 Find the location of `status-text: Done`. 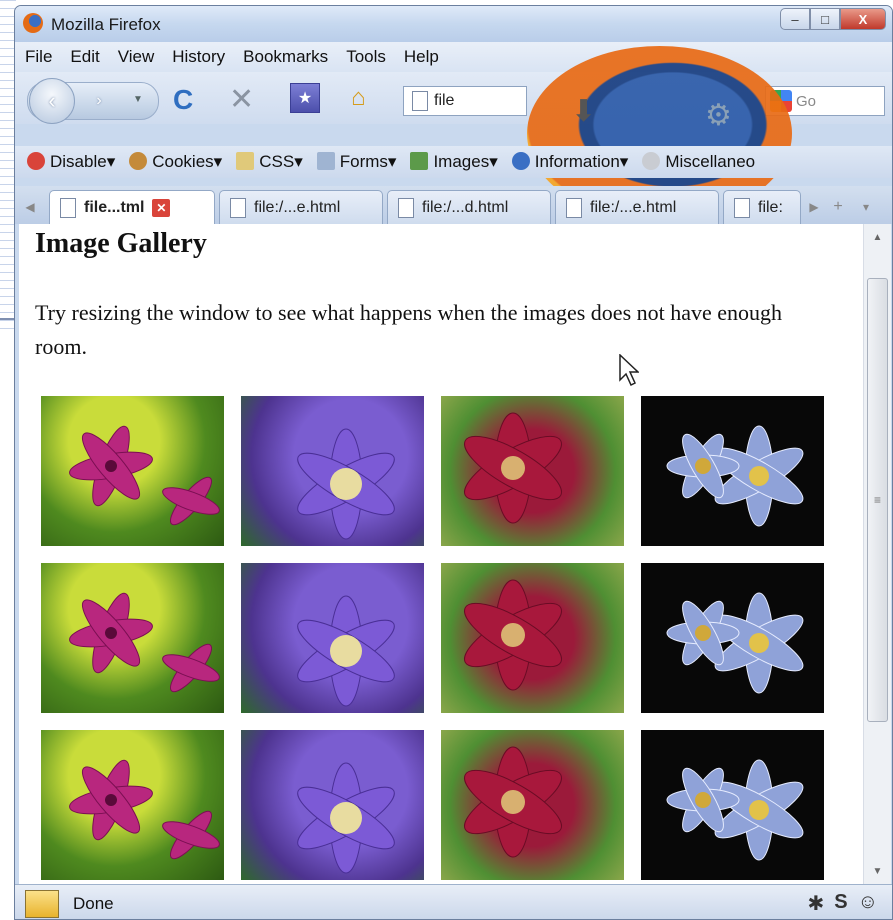

status-text: Done is located at coordinates (93, 903).